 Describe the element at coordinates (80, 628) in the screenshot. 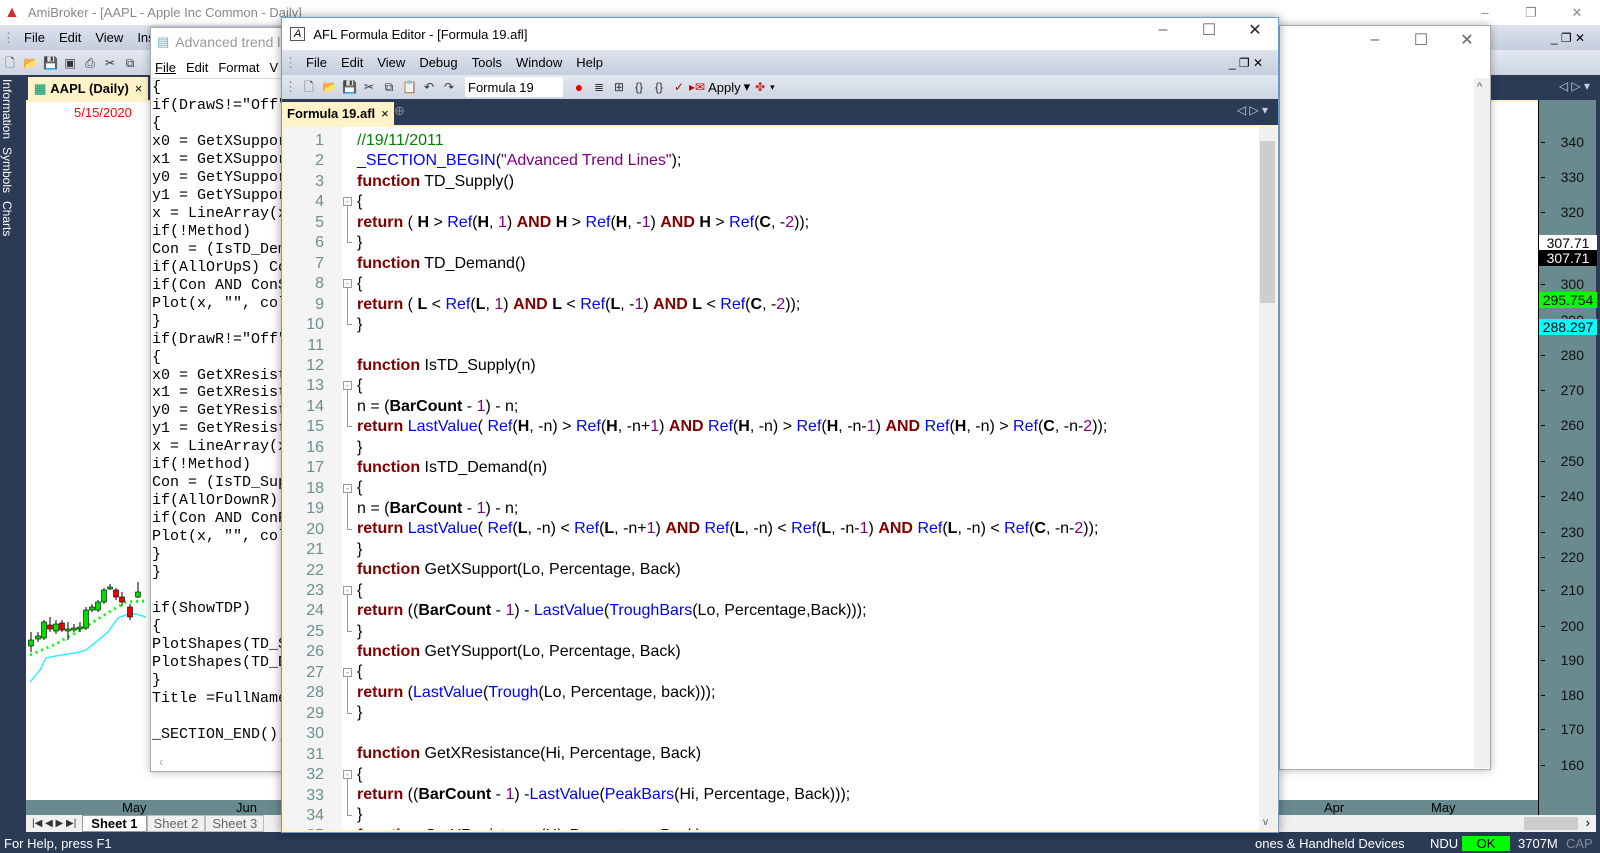

I see `candle-body` at that location.